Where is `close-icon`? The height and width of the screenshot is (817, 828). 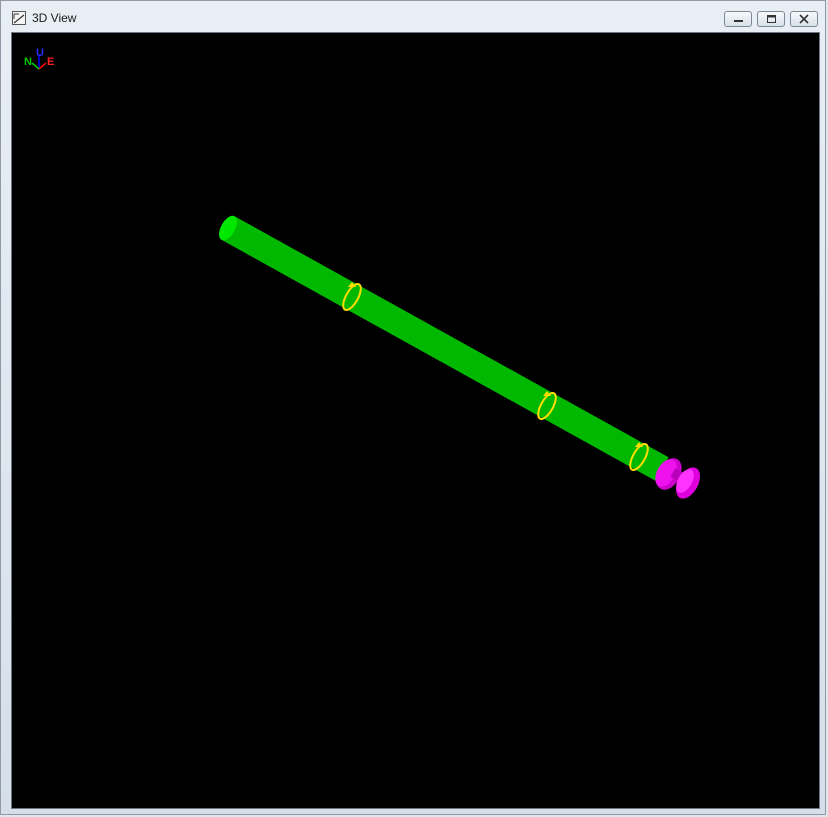 close-icon is located at coordinates (804, 19).